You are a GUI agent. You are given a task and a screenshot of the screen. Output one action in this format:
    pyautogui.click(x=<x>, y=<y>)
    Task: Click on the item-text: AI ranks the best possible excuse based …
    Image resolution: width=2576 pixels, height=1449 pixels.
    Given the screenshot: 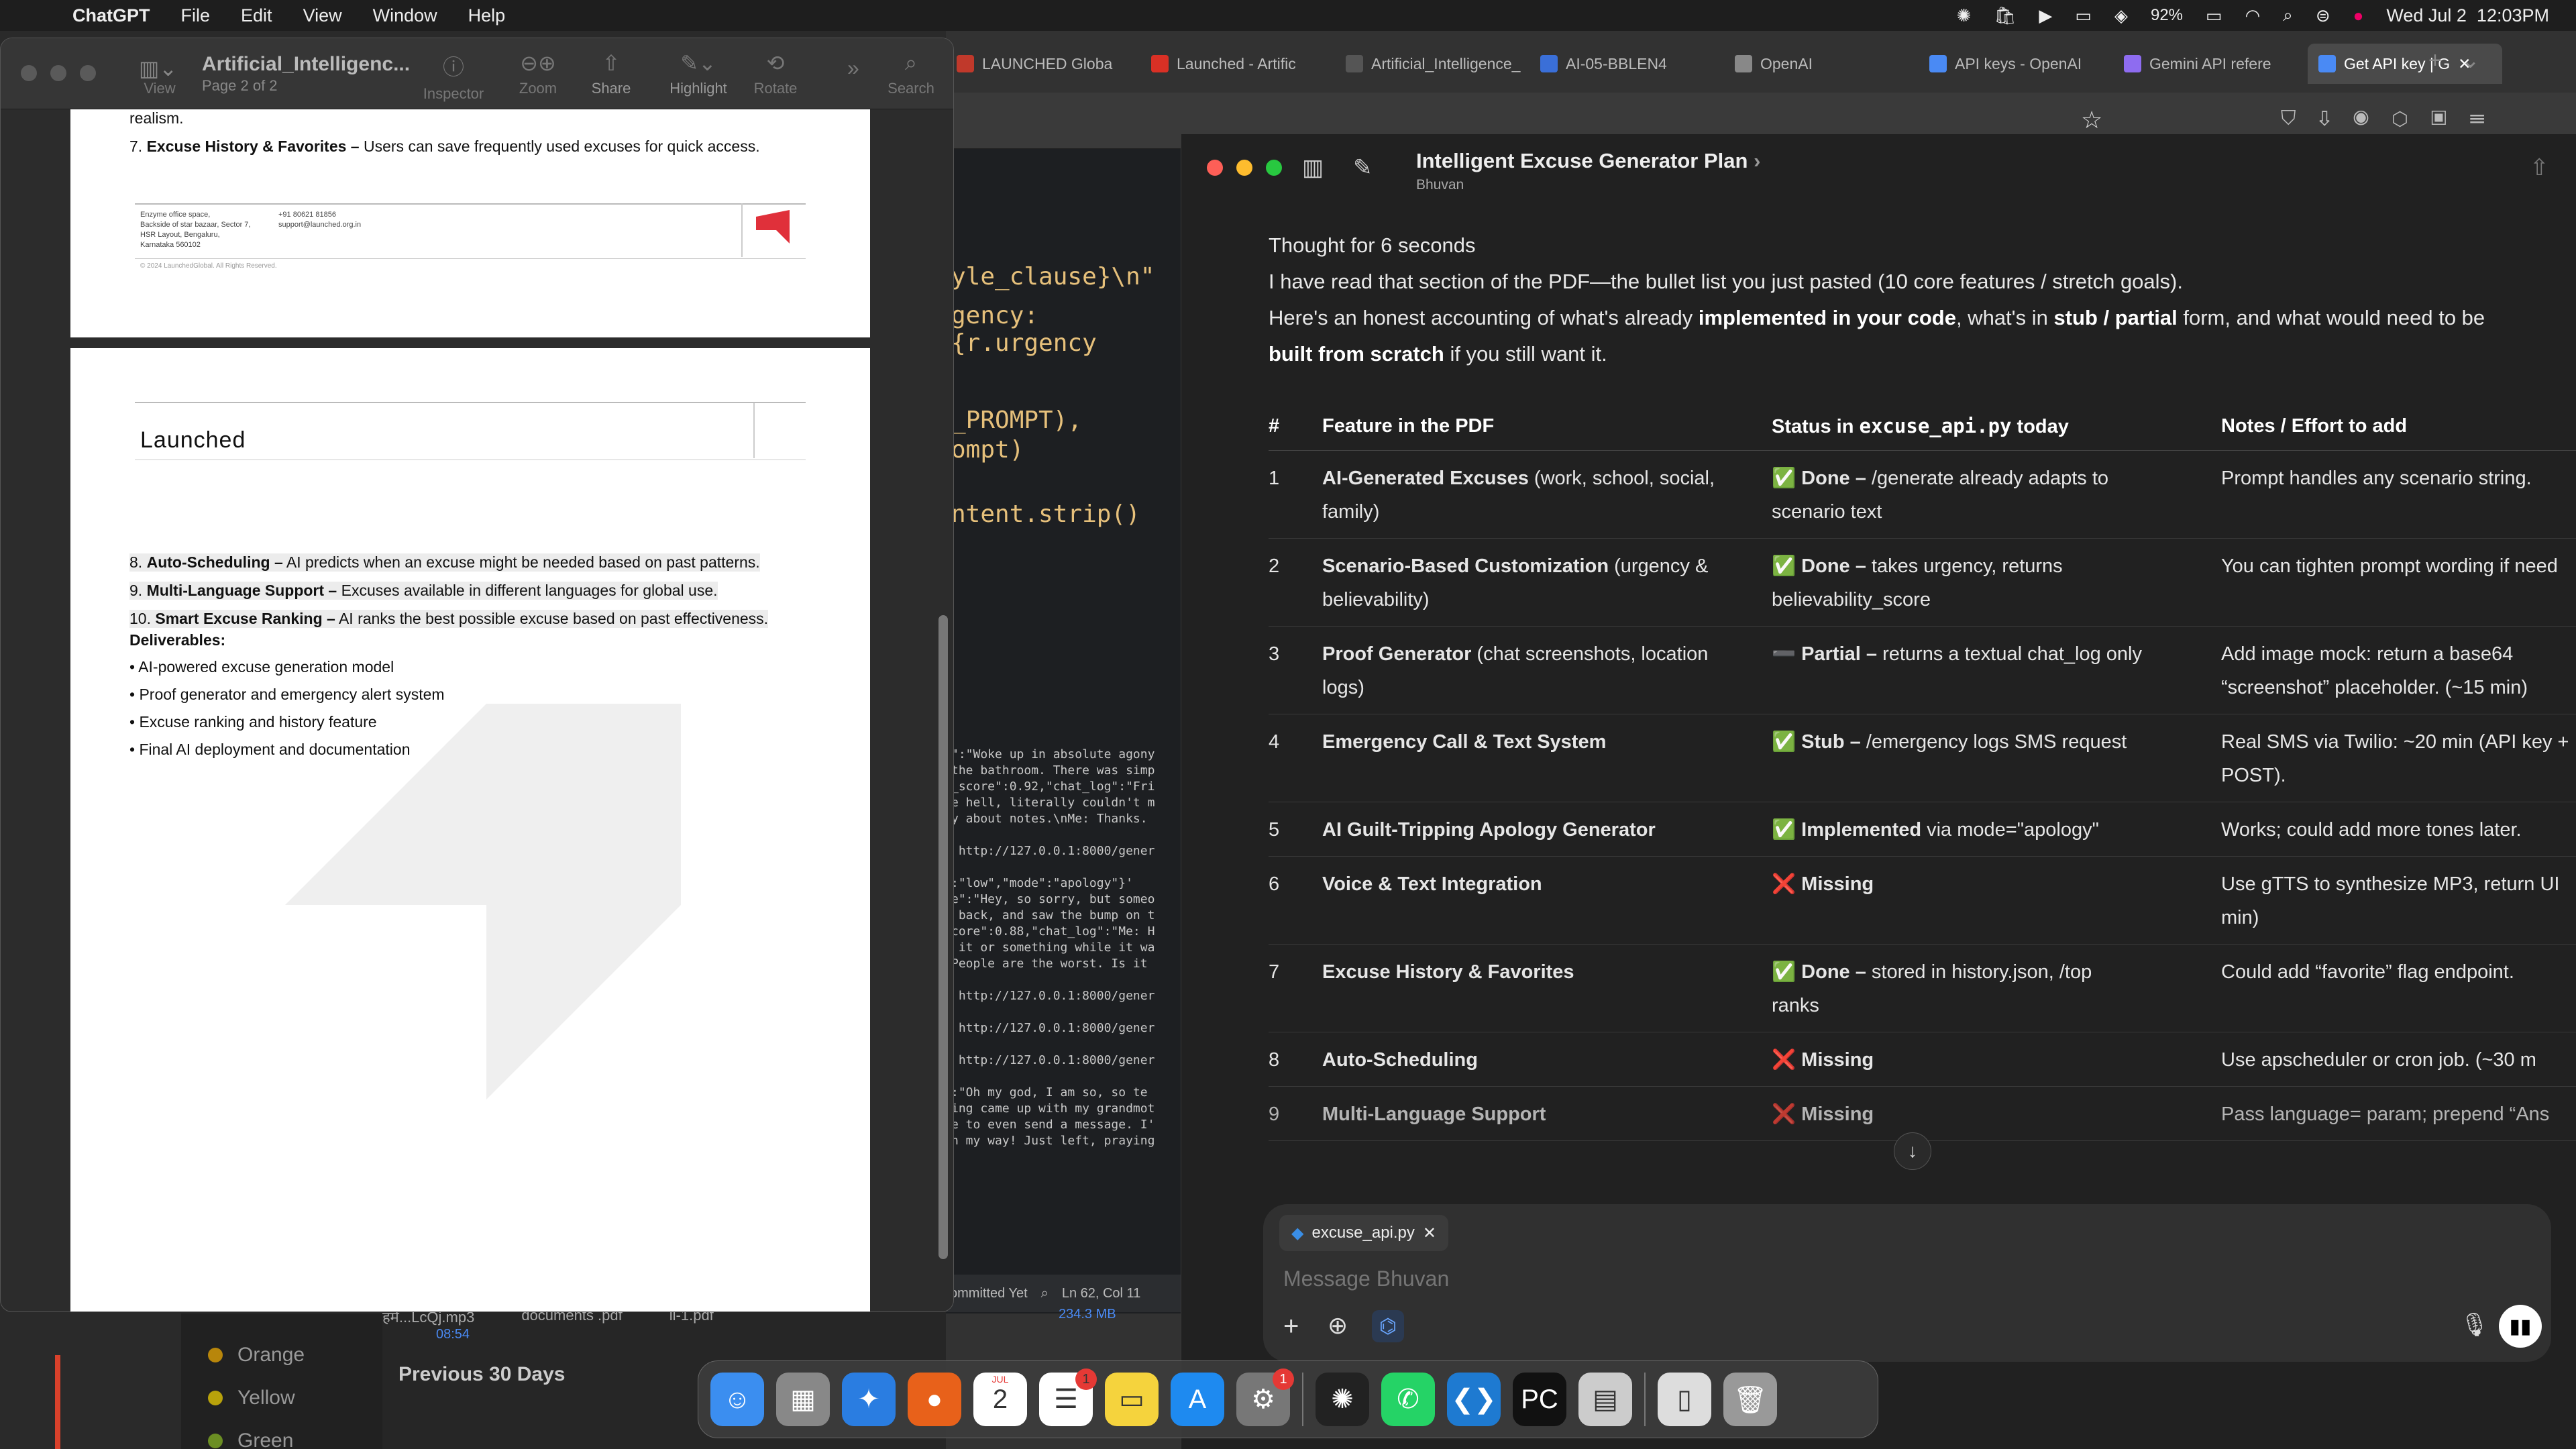 What is the action you would take?
    pyautogui.click(x=552, y=618)
    